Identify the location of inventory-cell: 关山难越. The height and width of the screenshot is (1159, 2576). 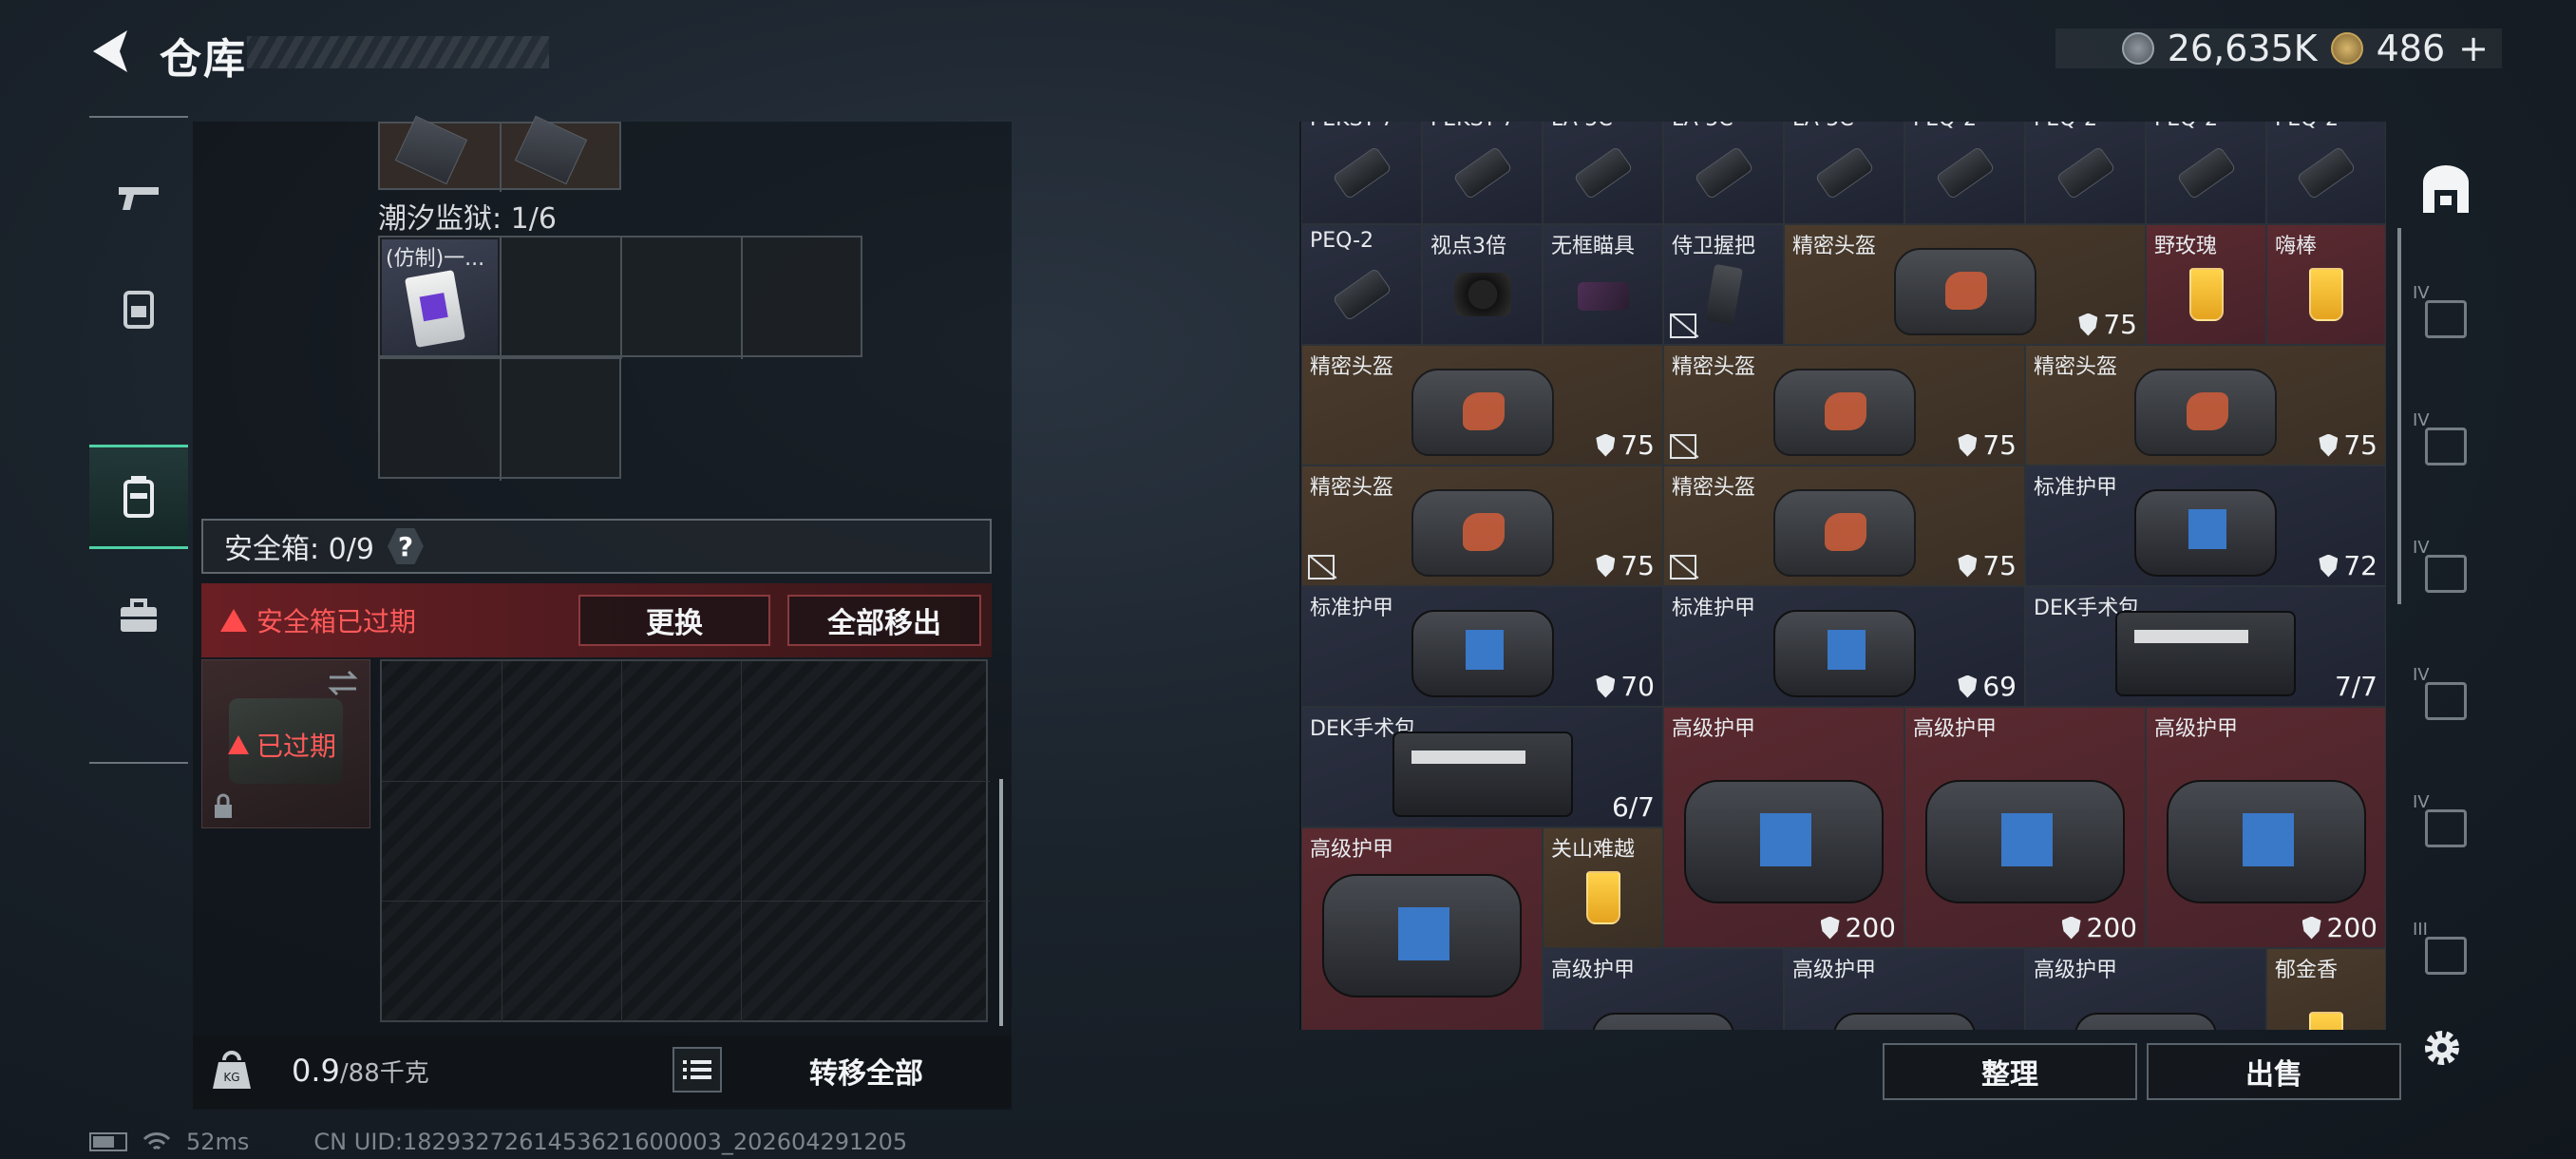
(1603, 887).